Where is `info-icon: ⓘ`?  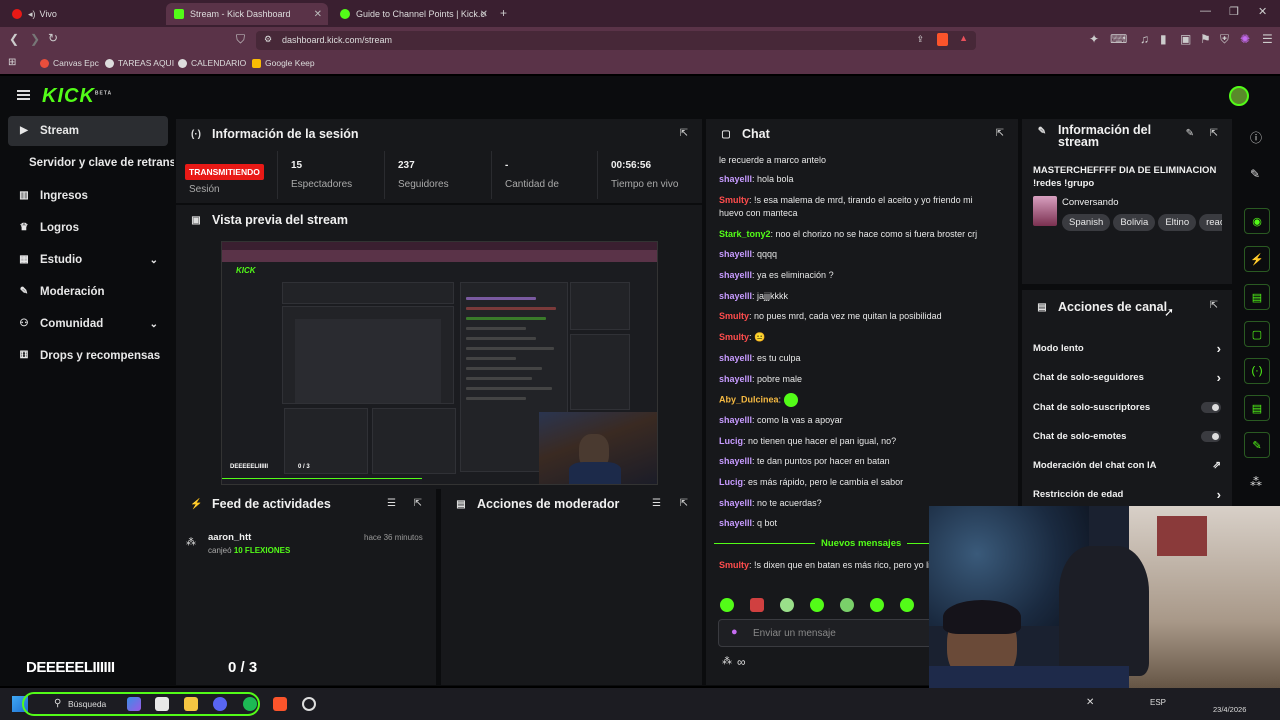
info-icon: ⓘ is located at coordinates (1256, 137).